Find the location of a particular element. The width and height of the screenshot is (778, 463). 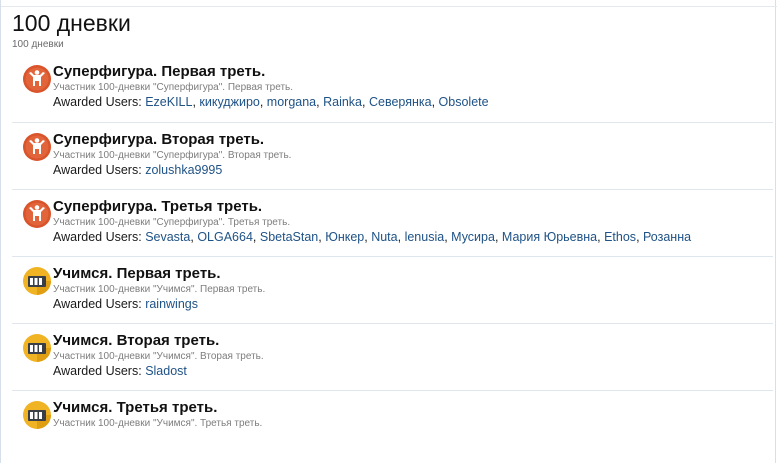

award-title: Суперфигура. Первая треть. is located at coordinates (159, 72).